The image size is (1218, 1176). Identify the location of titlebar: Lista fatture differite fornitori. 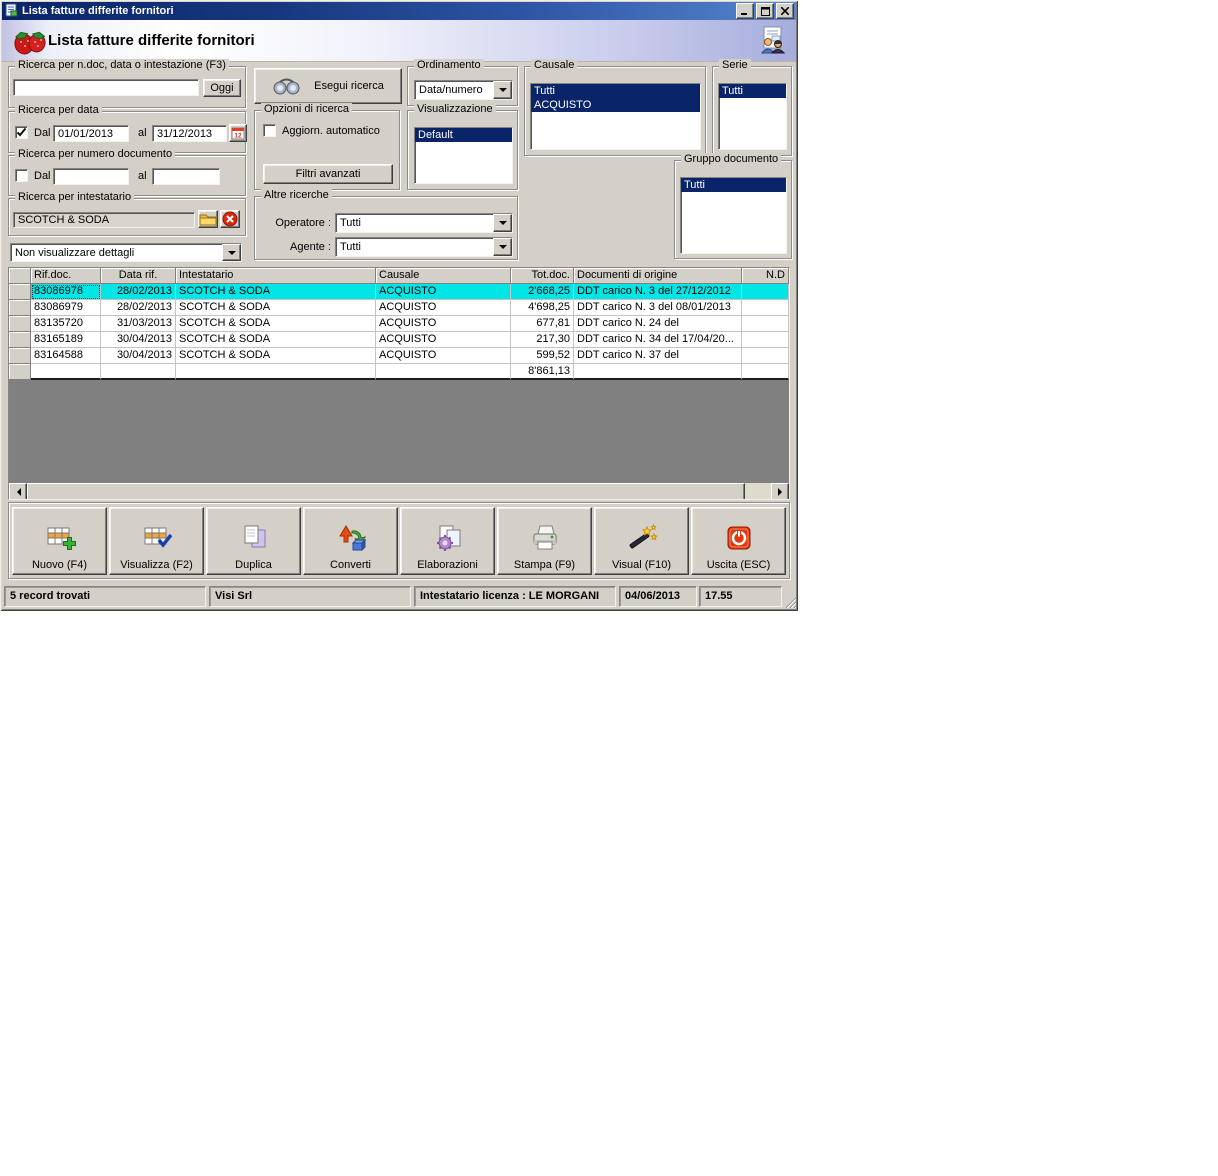
(399, 11).